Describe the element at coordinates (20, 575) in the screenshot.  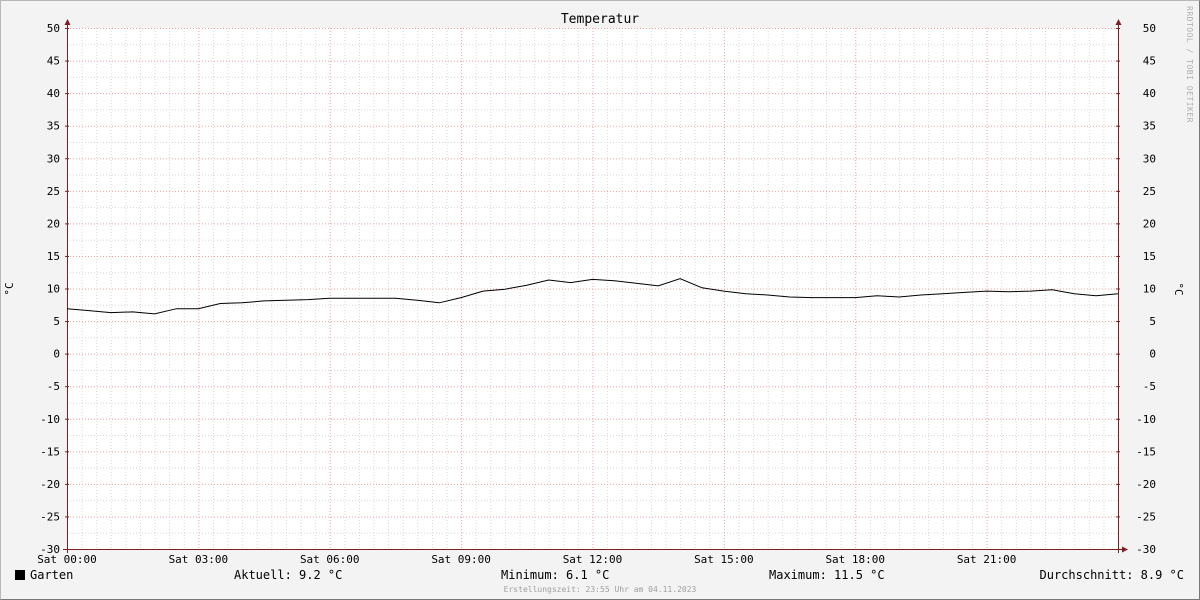
I see `legend-swatch` at that location.